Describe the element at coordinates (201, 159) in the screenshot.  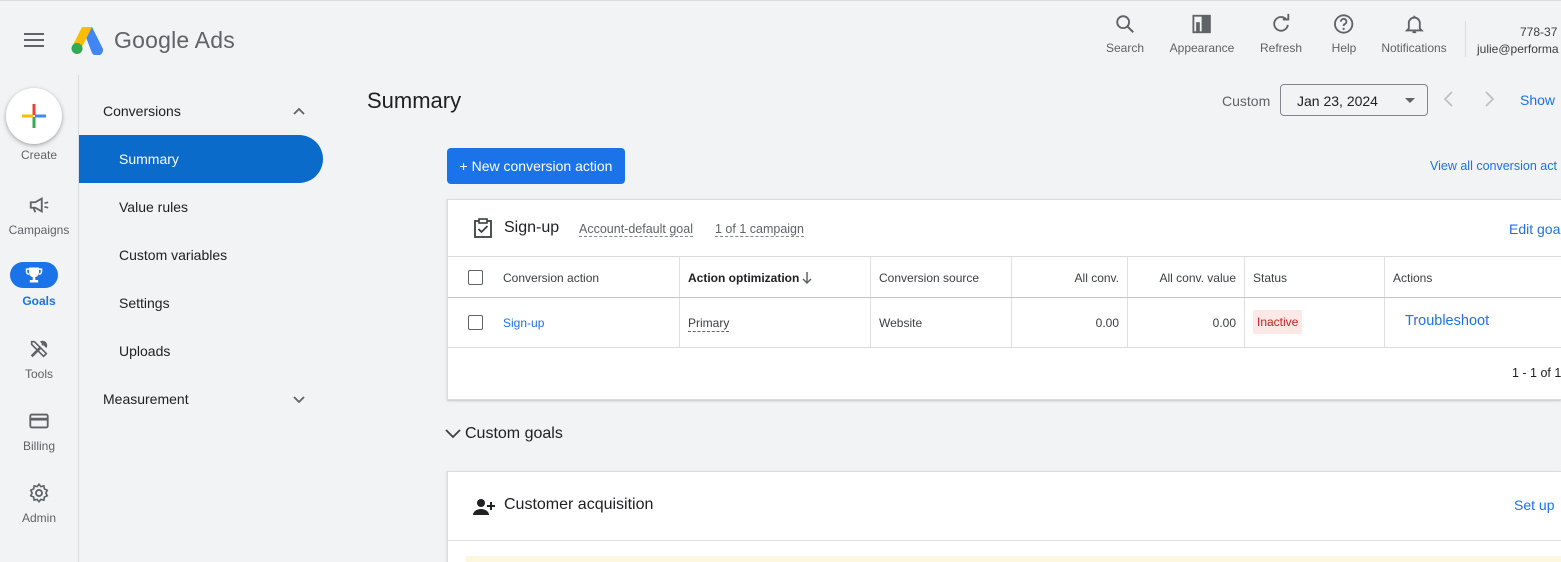
I see `nav-item-summary: Summary` at that location.